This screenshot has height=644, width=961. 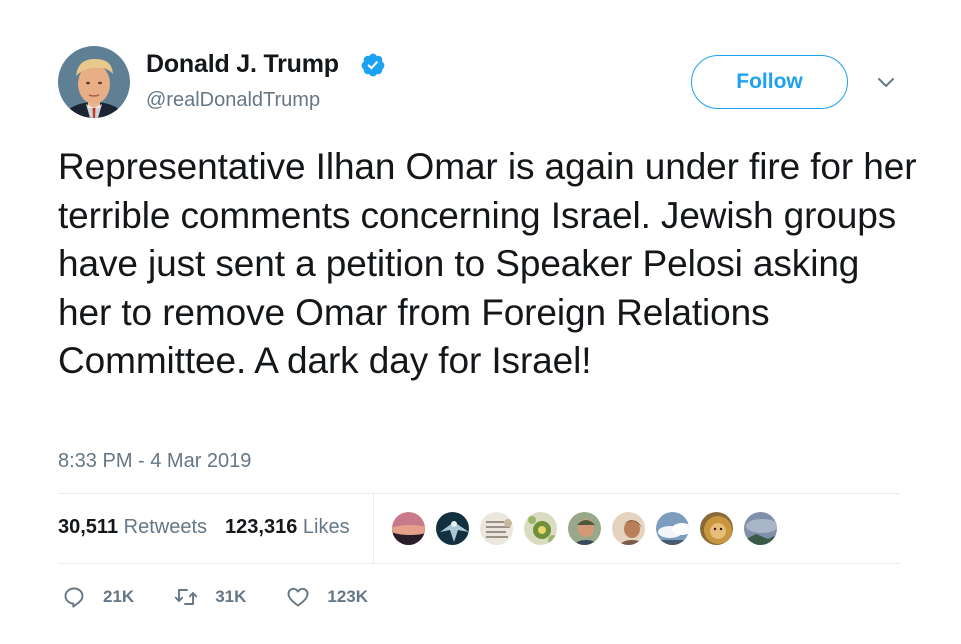 I want to click on user-handle: @realDonaldTrump, so click(x=233, y=100).